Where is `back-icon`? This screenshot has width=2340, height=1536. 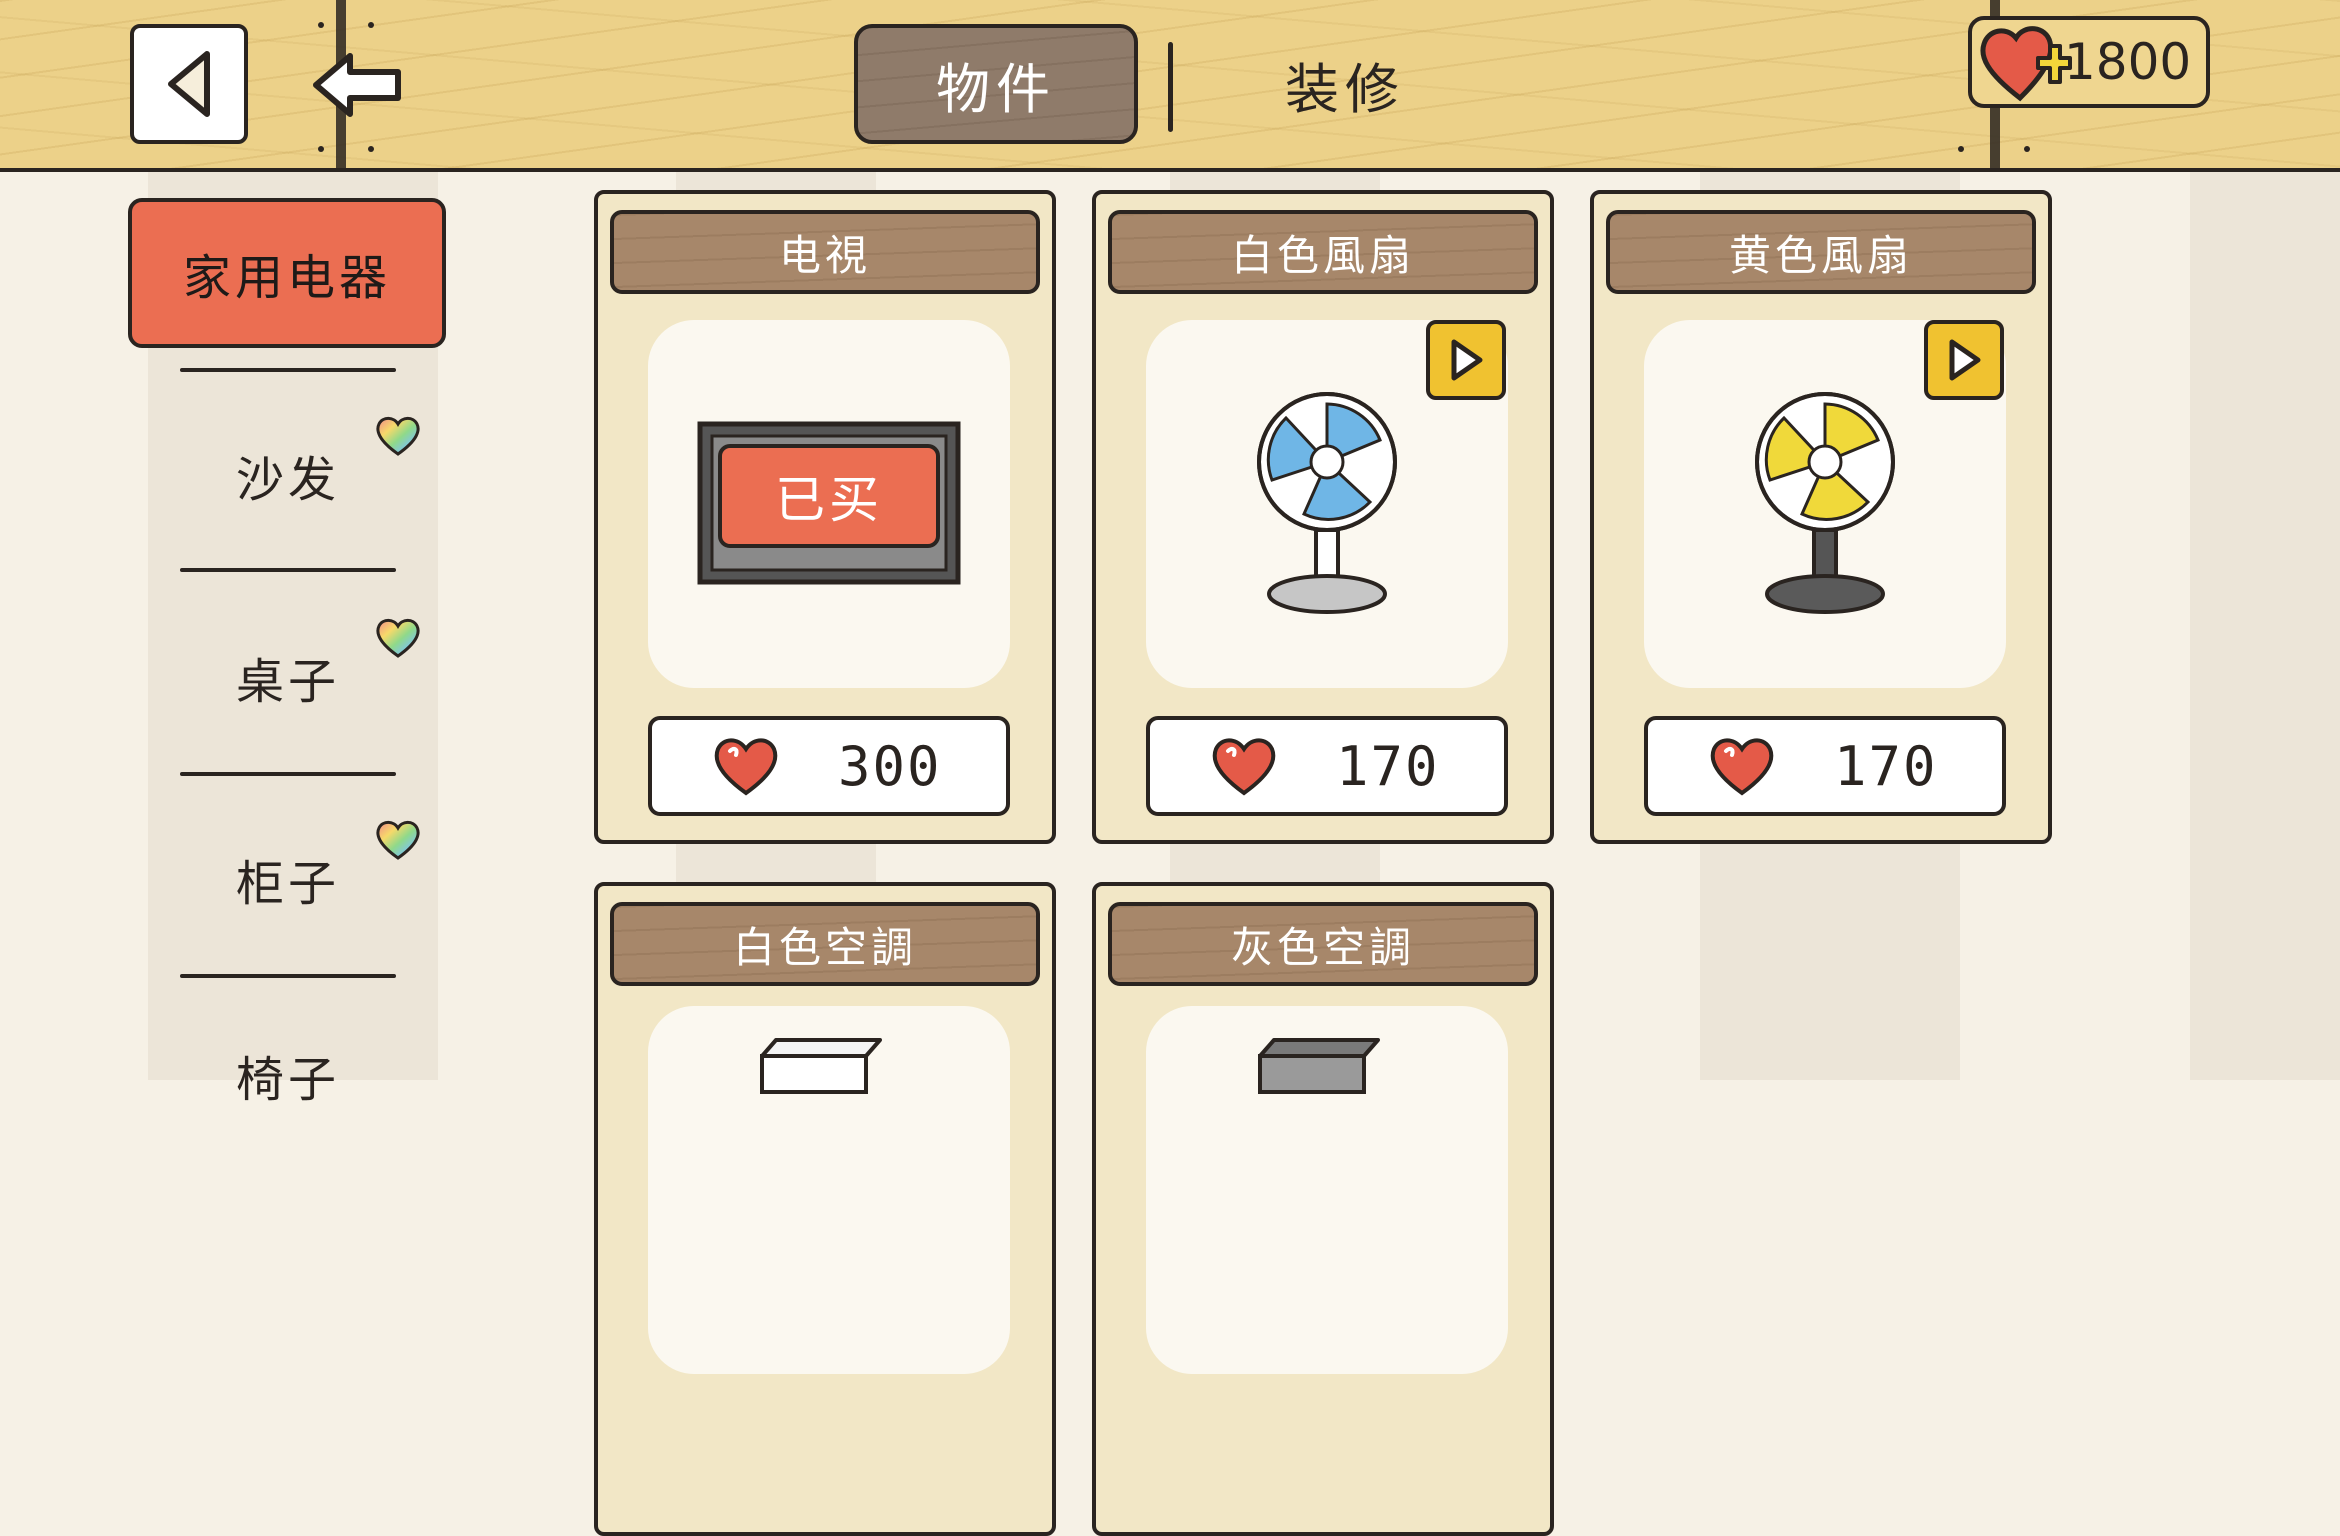 back-icon is located at coordinates (189, 84).